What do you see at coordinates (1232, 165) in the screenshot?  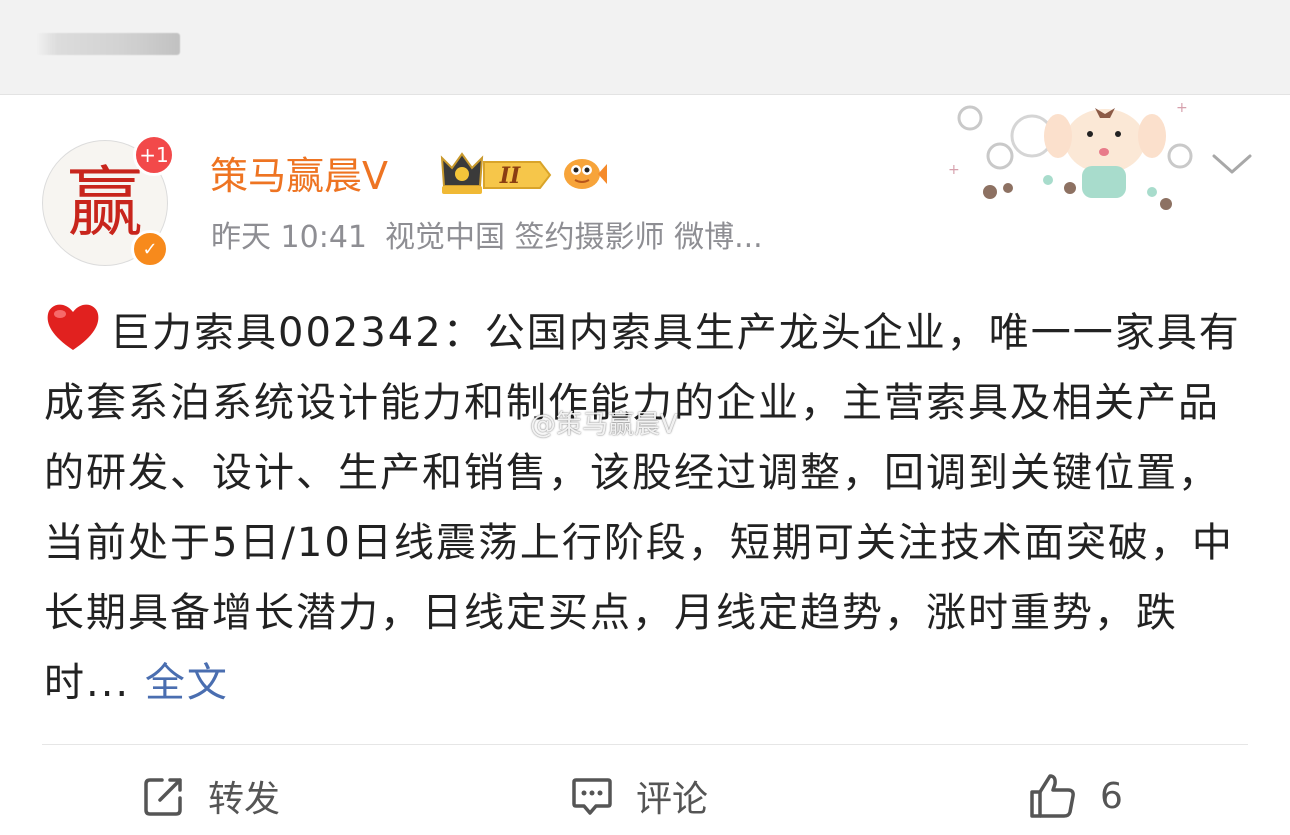 I see `chevron-down-icon` at bounding box center [1232, 165].